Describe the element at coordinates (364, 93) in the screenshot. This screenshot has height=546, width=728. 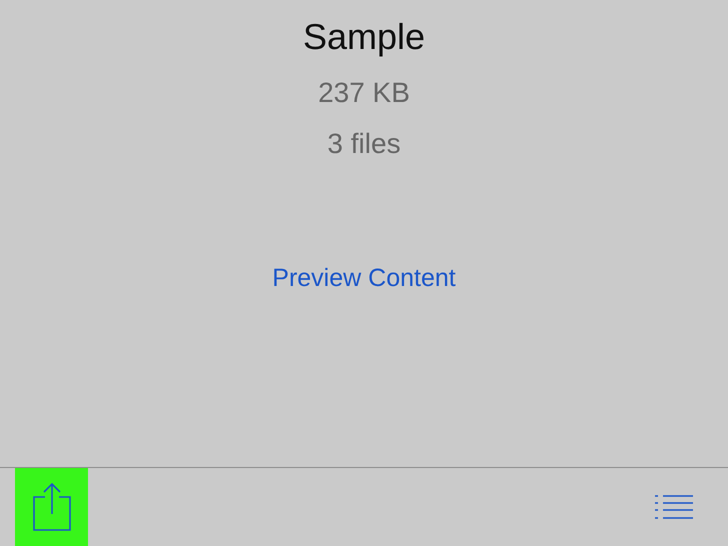
I see `file-size: 237 KB` at that location.